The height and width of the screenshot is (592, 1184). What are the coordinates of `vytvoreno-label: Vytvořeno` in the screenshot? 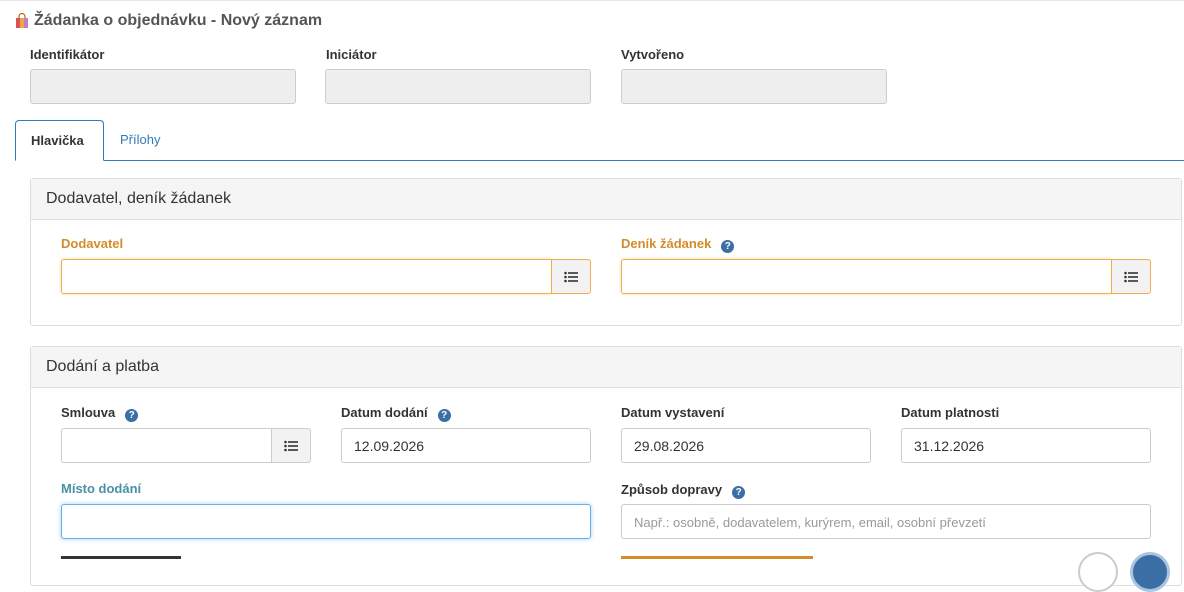 It's located at (653, 54).